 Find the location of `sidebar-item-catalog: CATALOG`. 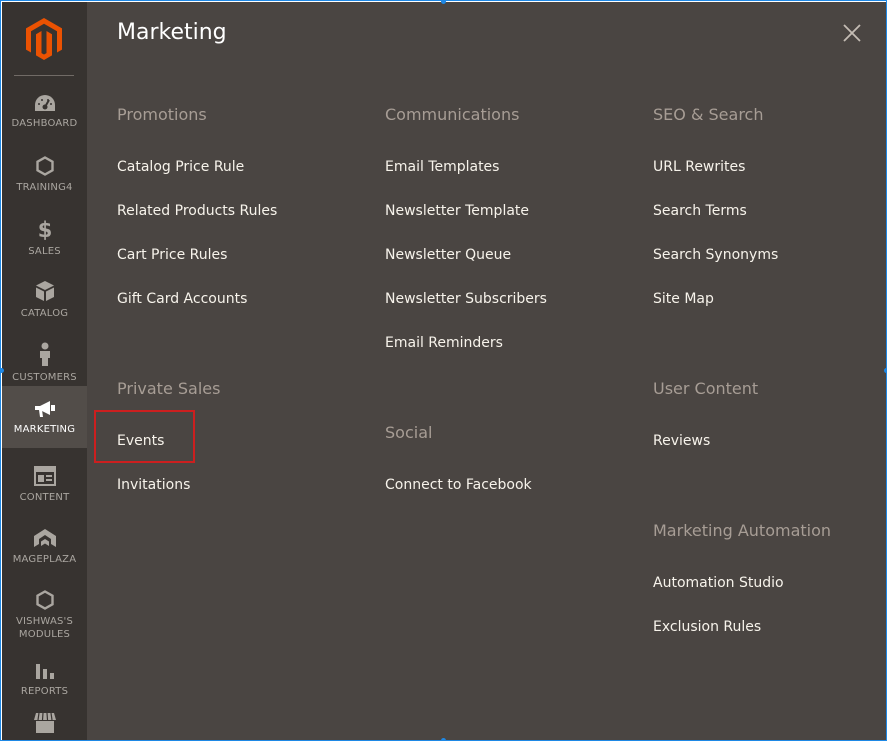

sidebar-item-catalog: CATALOG is located at coordinates (44, 301).